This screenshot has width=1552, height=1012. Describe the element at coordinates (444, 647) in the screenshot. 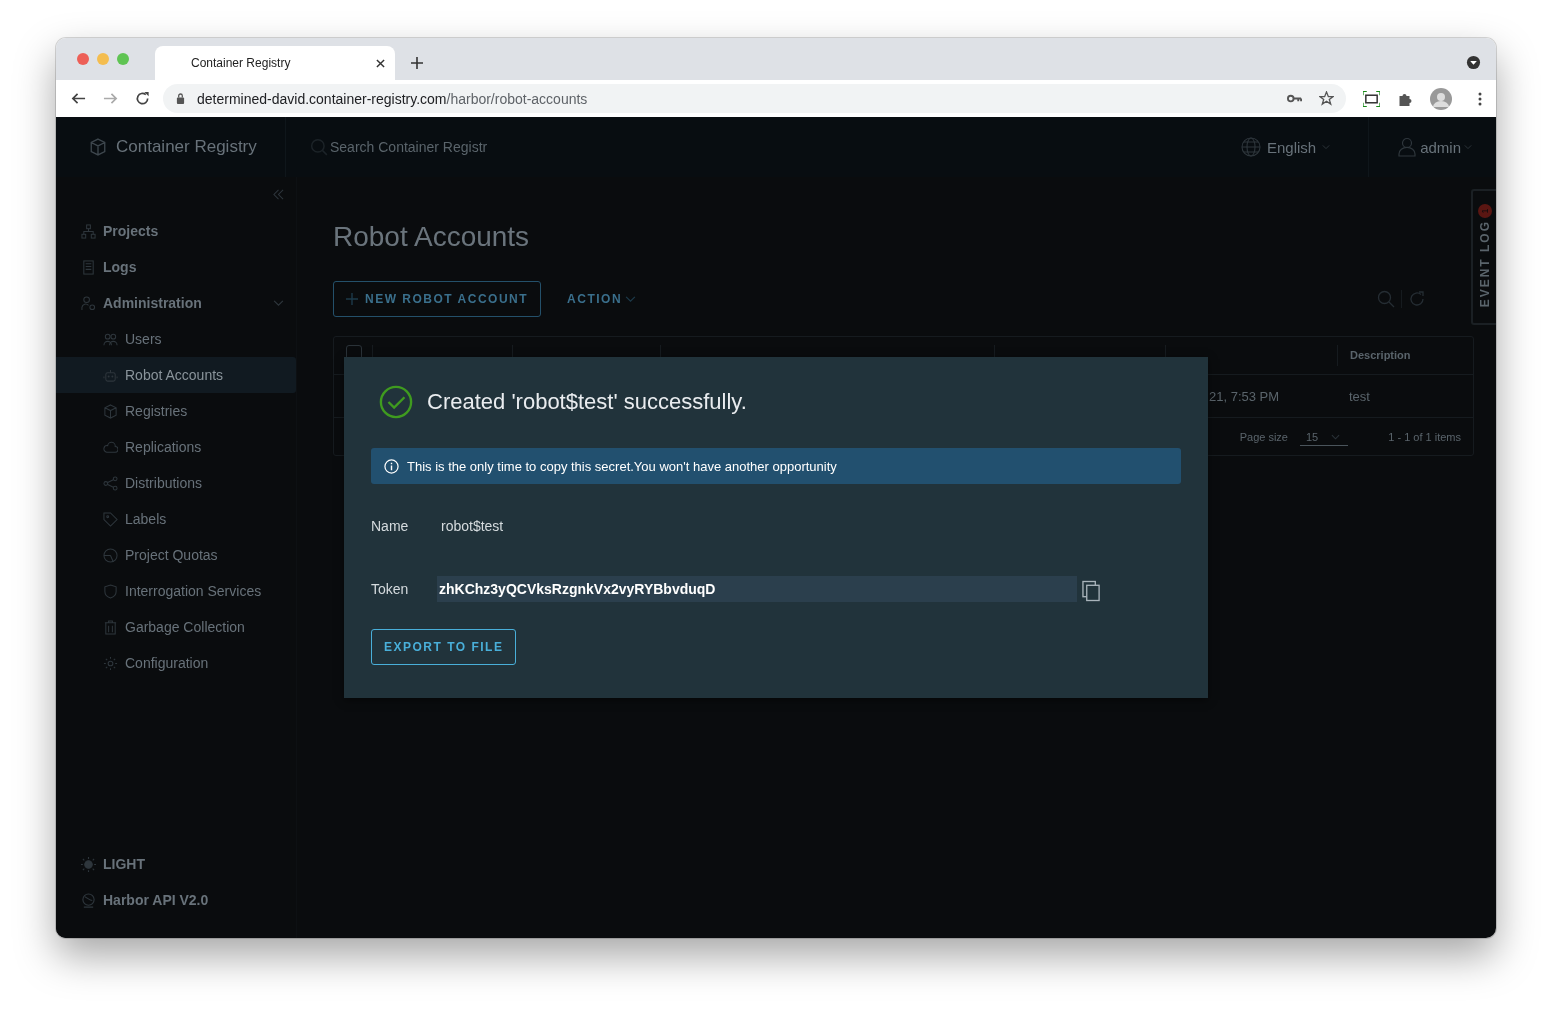

I see `export-to-file-button: EXPORT TO FILE` at that location.